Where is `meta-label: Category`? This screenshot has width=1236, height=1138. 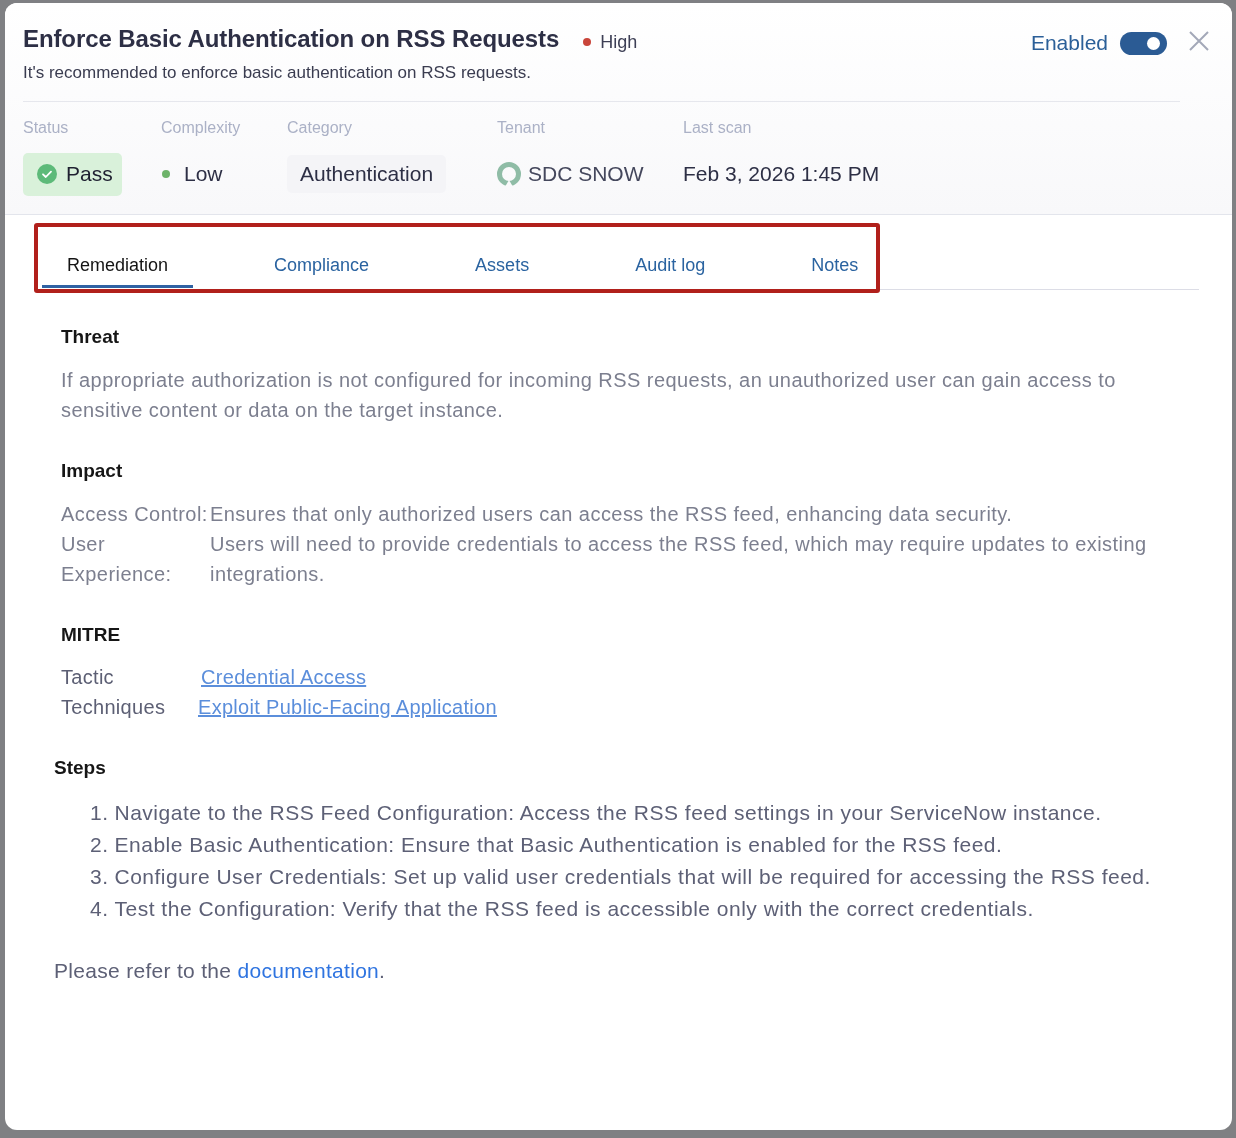
meta-label: Category is located at coordinates (319, 128).